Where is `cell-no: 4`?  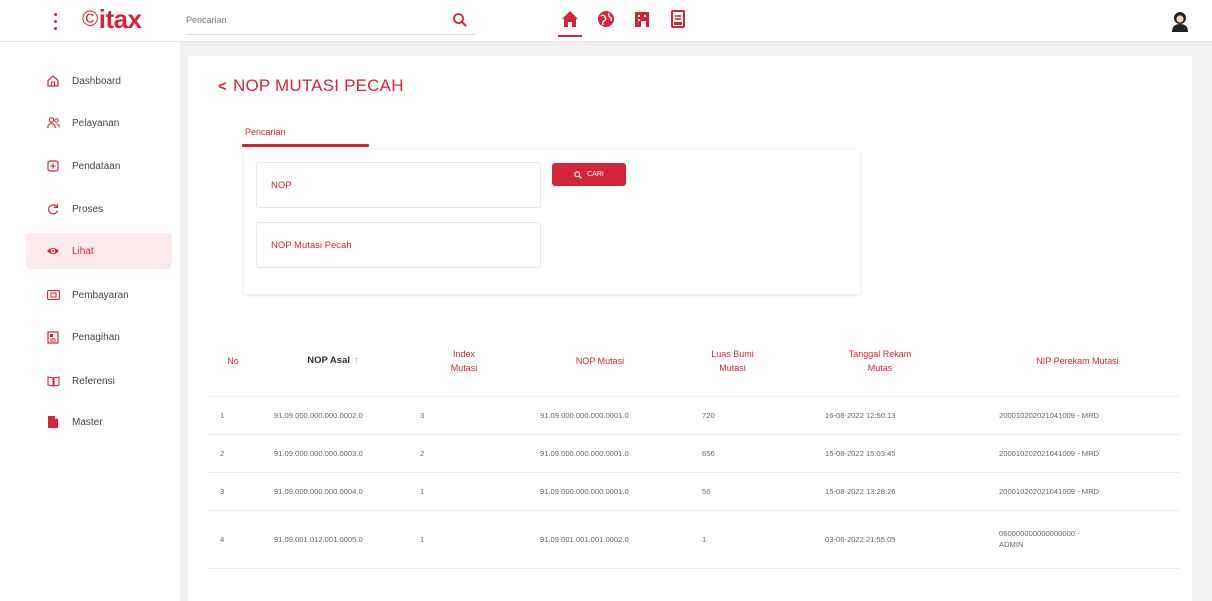
cell-no: 4 is located at coordinates (233, 539).